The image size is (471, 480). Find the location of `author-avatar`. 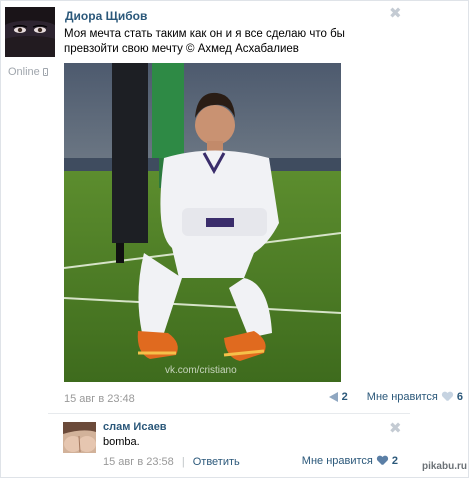

author-avatar is located at coordinates (30, 32).